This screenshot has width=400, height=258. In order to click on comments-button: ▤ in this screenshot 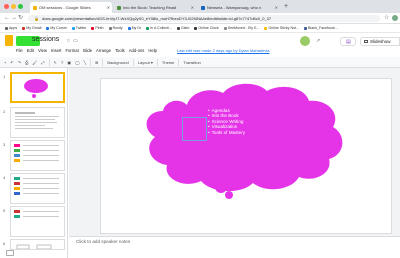, I will do `click(348, 41)`.